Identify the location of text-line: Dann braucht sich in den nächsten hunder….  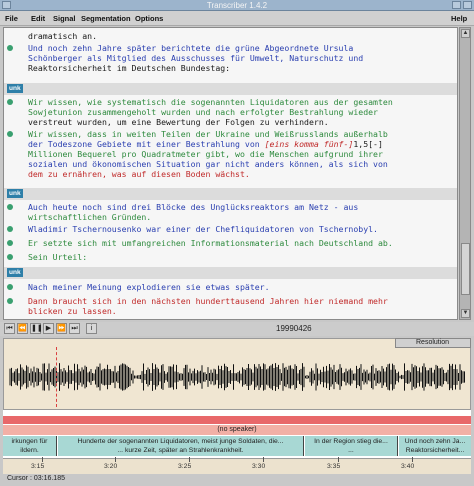
(208, 301).